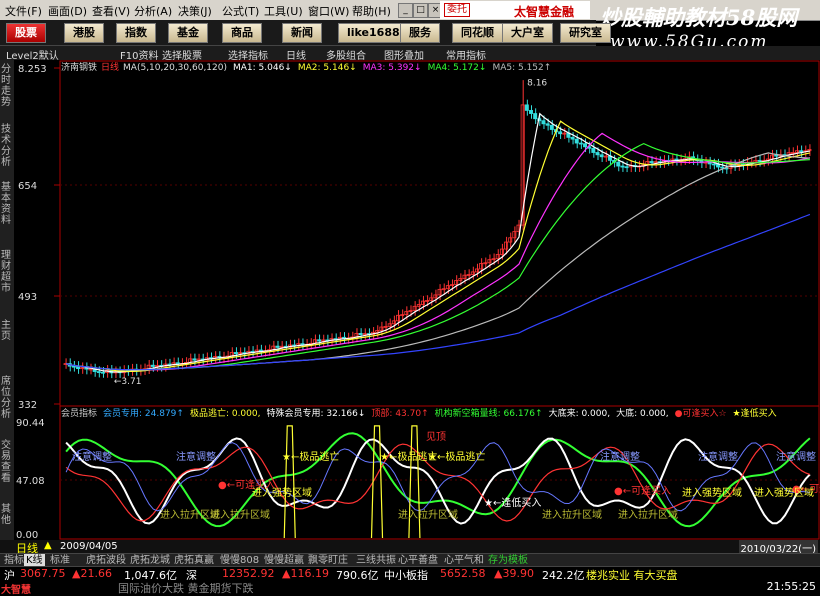  Describe the element at coordinates (89, 546) in the screenshot. I see `date-axis-start: 2009/04/05` at that location.